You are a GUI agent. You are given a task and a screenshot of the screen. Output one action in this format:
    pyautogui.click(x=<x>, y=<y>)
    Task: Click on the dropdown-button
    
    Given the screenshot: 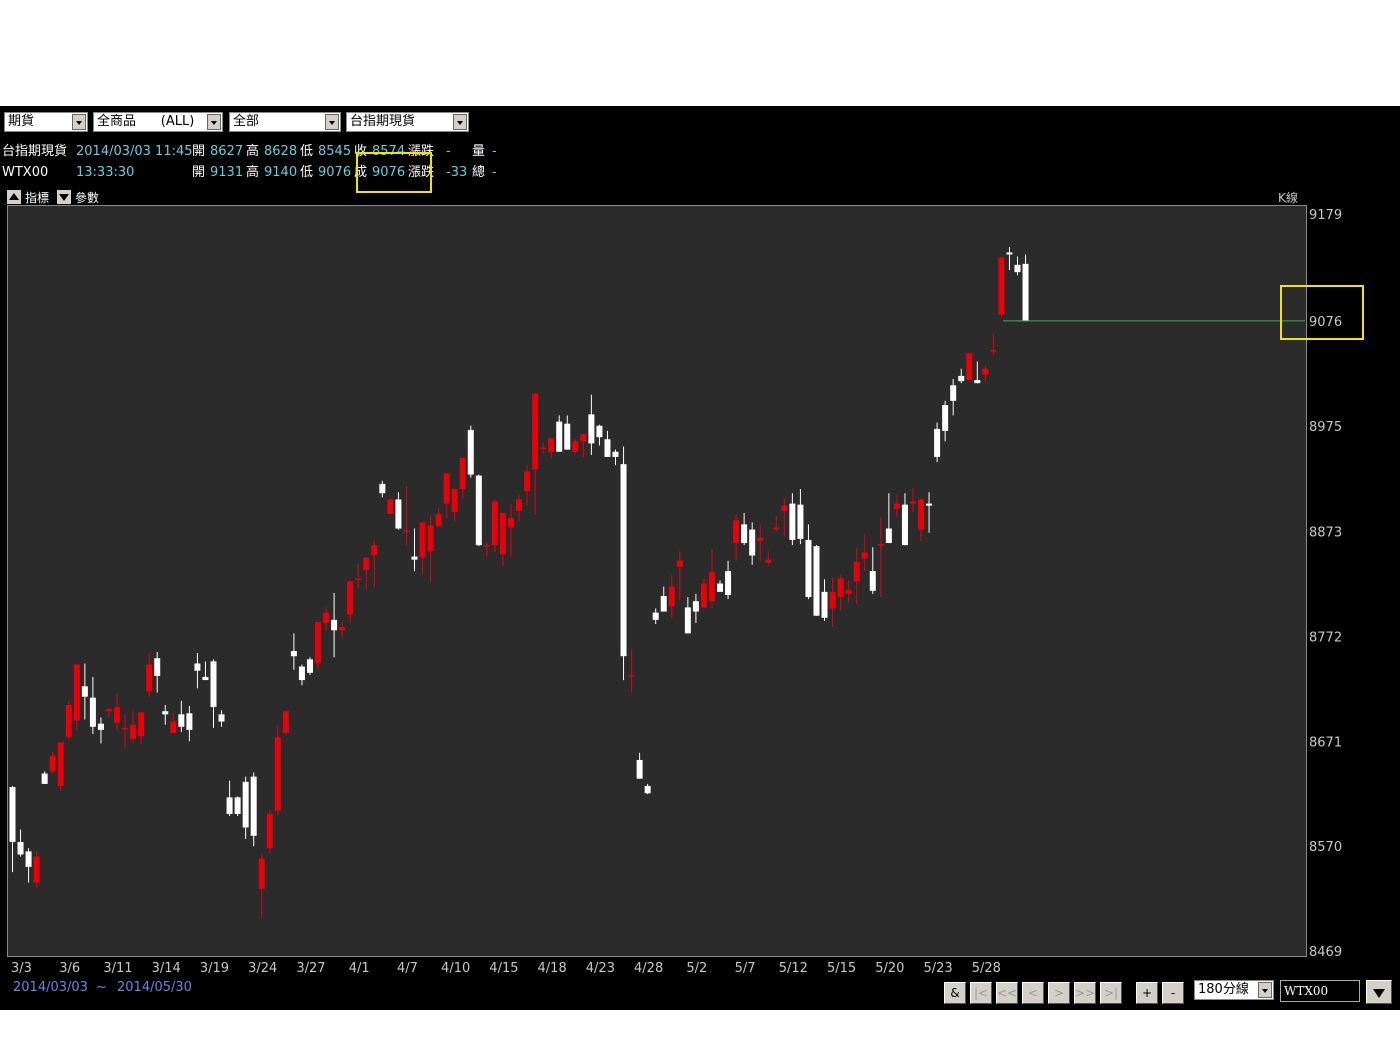 What is the action you would take?
    pyautogui.click(x=1379, y=992)
    